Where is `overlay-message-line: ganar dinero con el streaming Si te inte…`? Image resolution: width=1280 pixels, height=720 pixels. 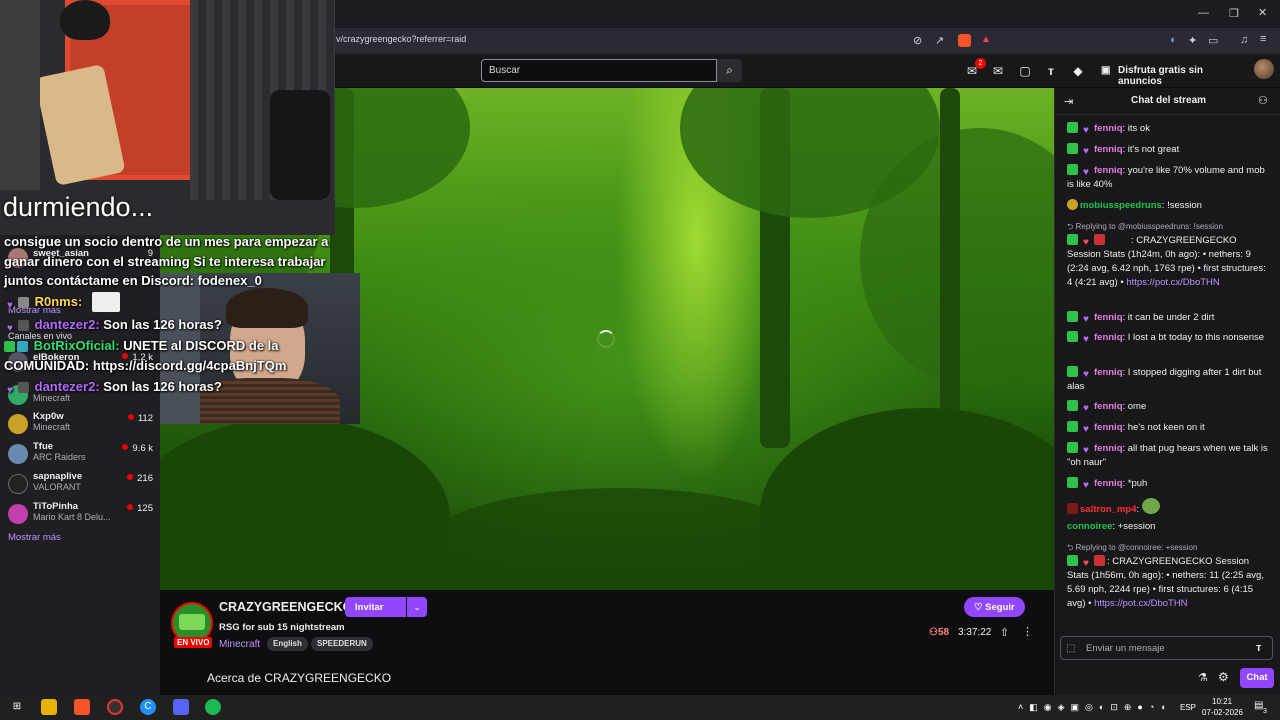 overlay-message-line: ganar dinero con el streaming Si te inte… is located at coordinates (165, 261).